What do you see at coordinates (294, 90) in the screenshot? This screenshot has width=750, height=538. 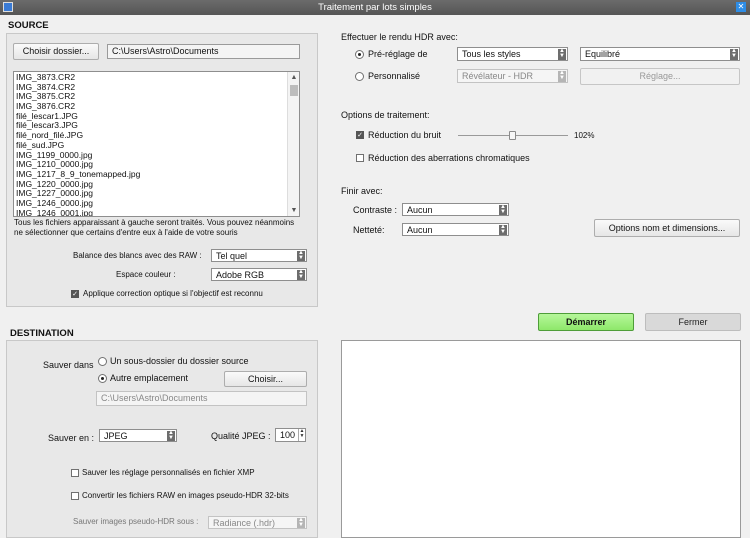 I see `scroll-thumb` at bounding box center [294, 90].